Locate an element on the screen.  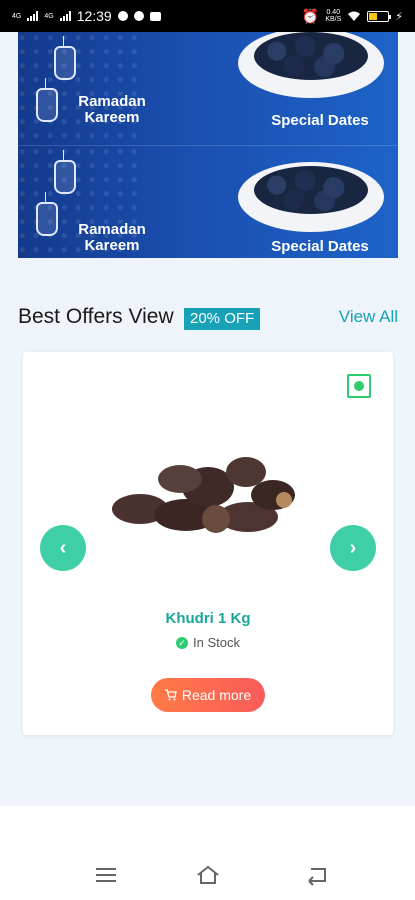
status-right: ⏰ 0.40 KB/S ⚡ is located at coordinates (352, 16).